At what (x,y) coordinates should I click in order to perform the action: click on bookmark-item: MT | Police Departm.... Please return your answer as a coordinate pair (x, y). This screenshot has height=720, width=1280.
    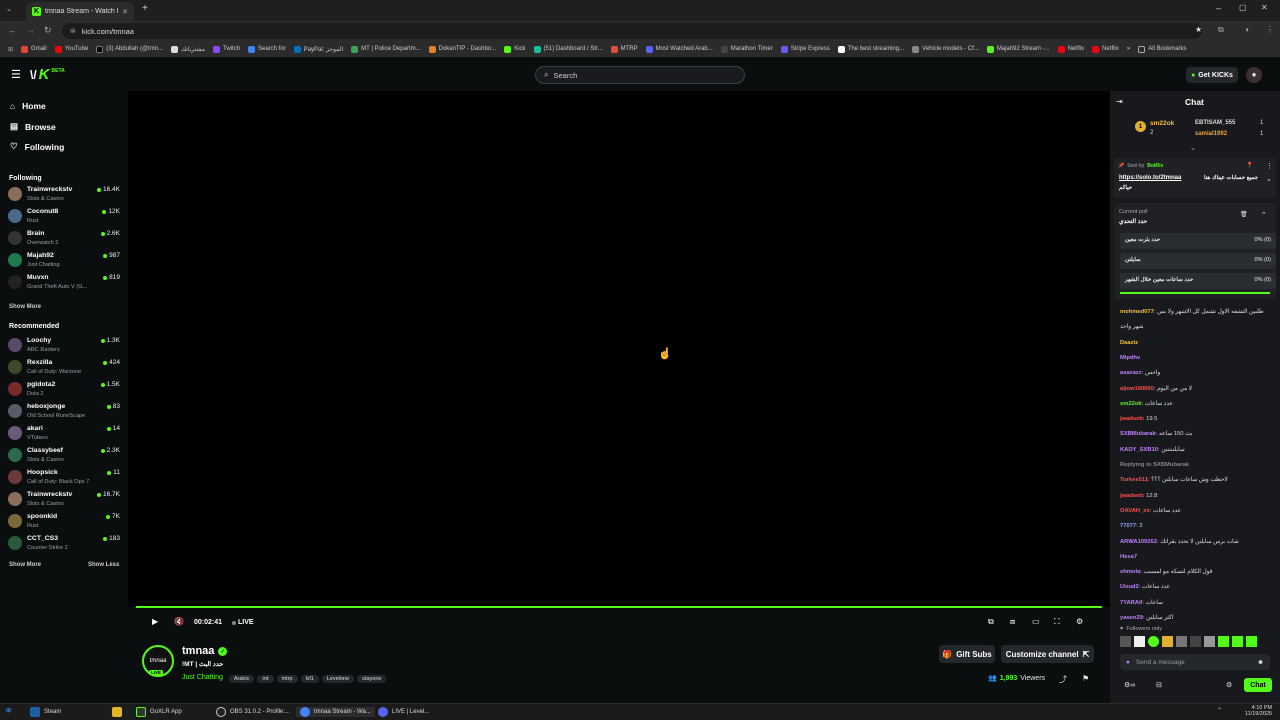
    Looking at the image, I should click on (386, 49).